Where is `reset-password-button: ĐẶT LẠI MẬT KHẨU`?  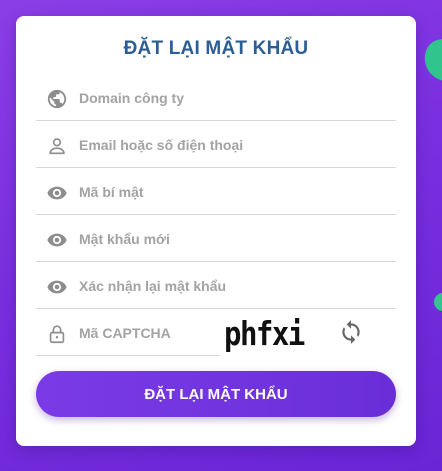 reset-password-button: ĐẶT LẠI MẬT KHẨU is located at coordinates (216, 394).